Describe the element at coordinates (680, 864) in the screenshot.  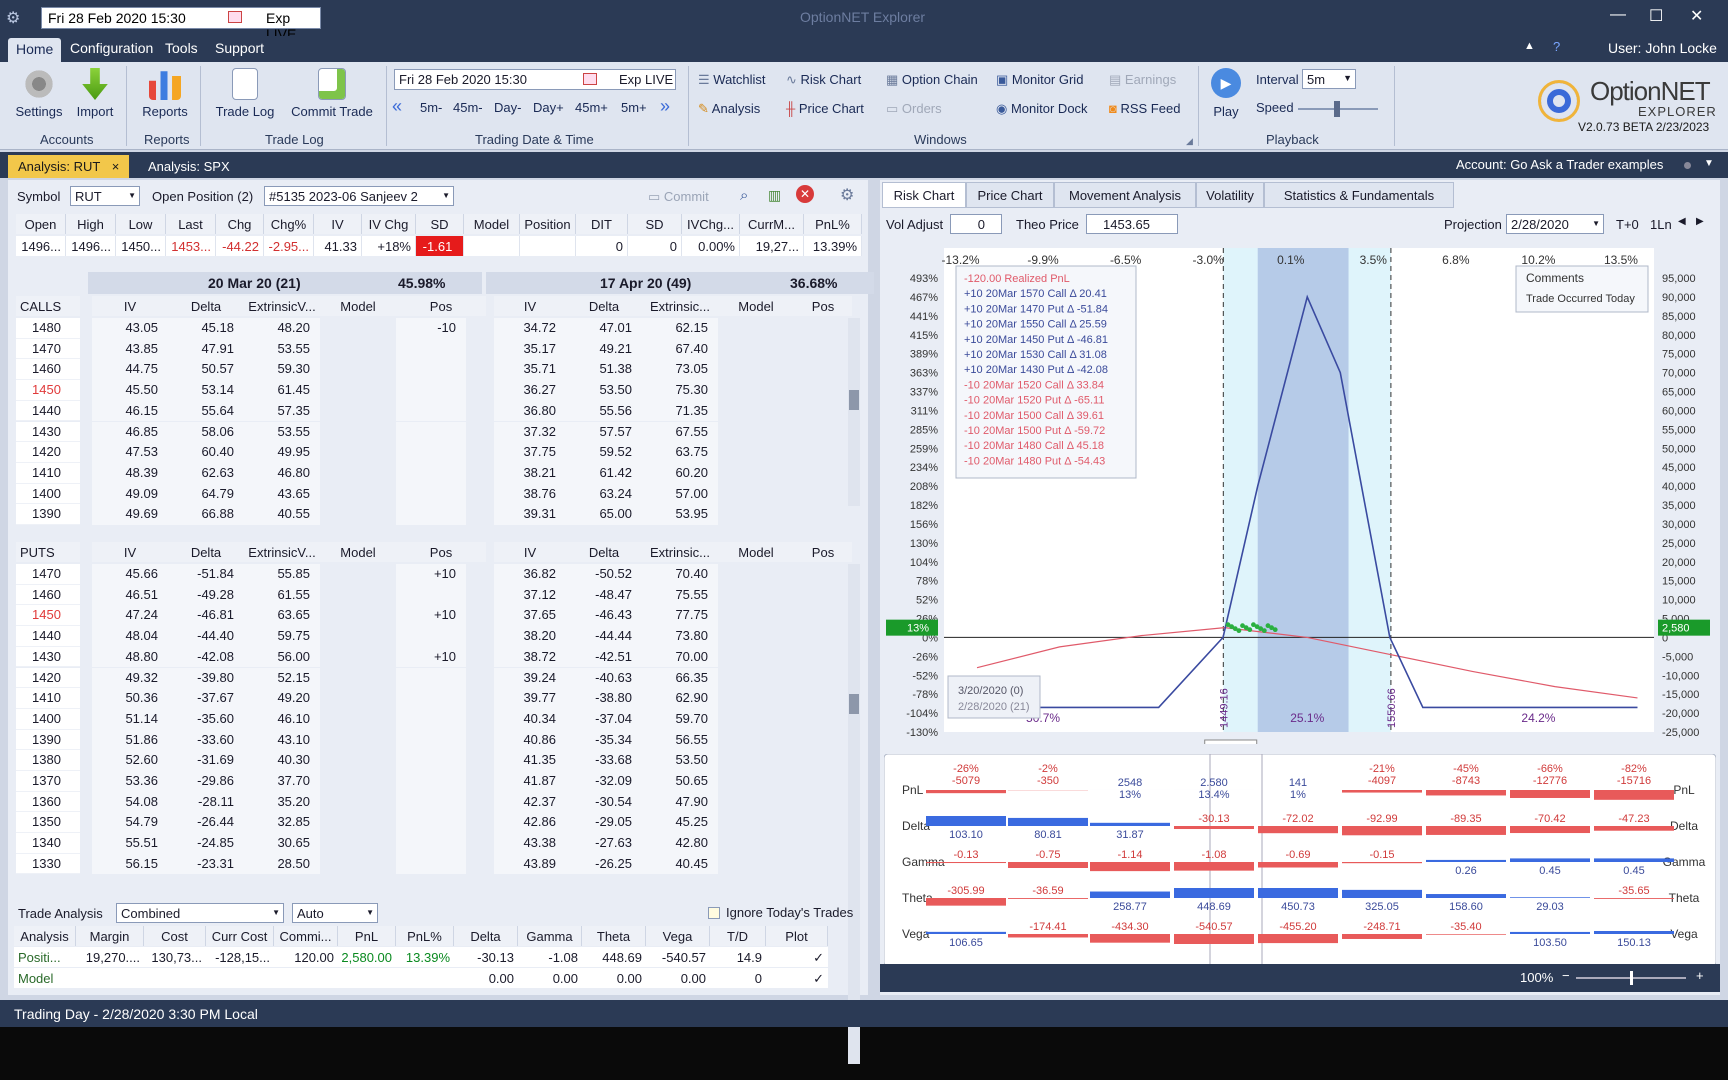
I see `chain-cell: 40.45` at that location.